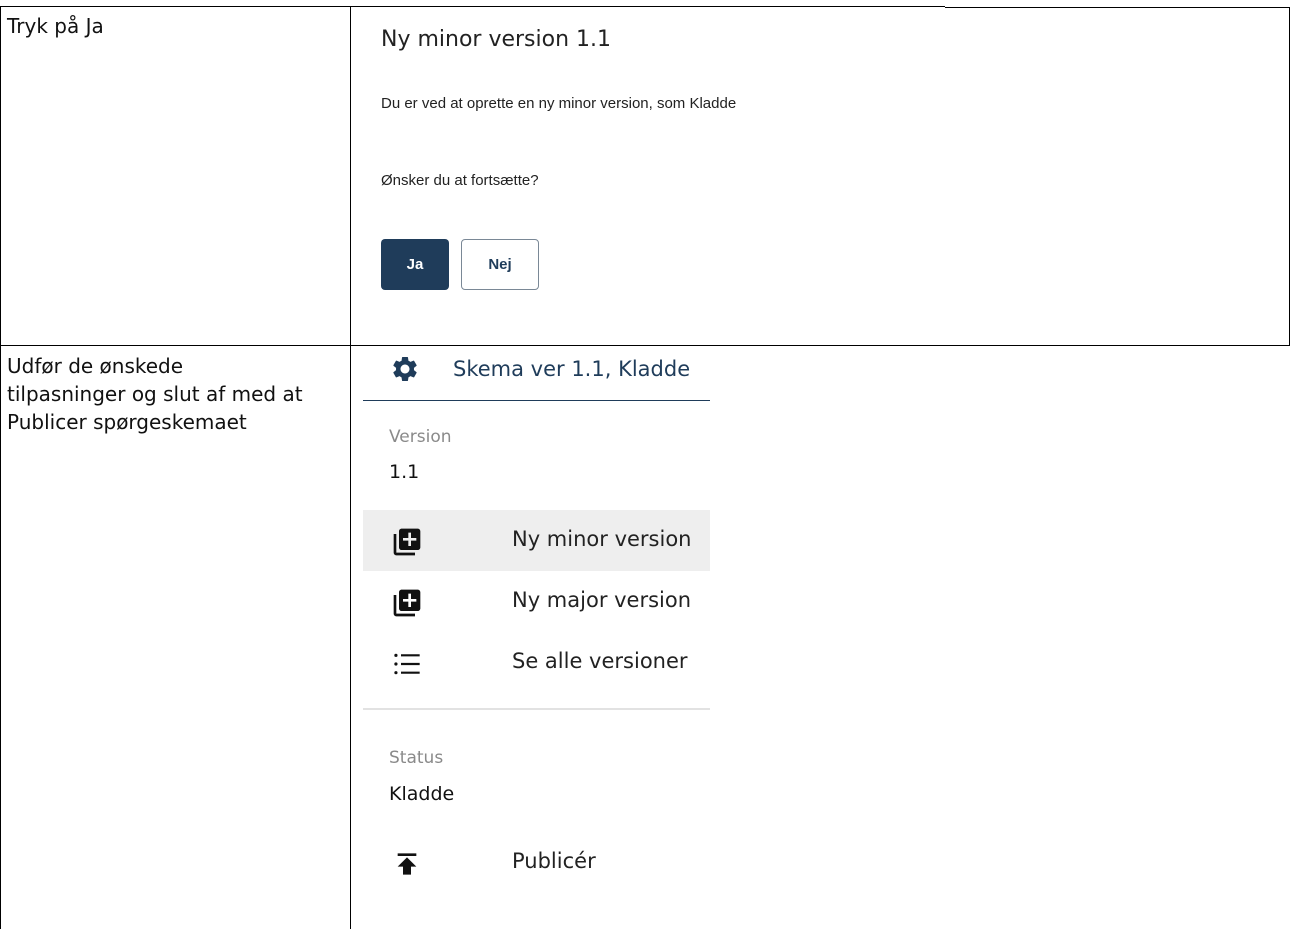  Describe the element at coordinates (420, 437) in the screenshot. I see `version-label: Version` at that location.